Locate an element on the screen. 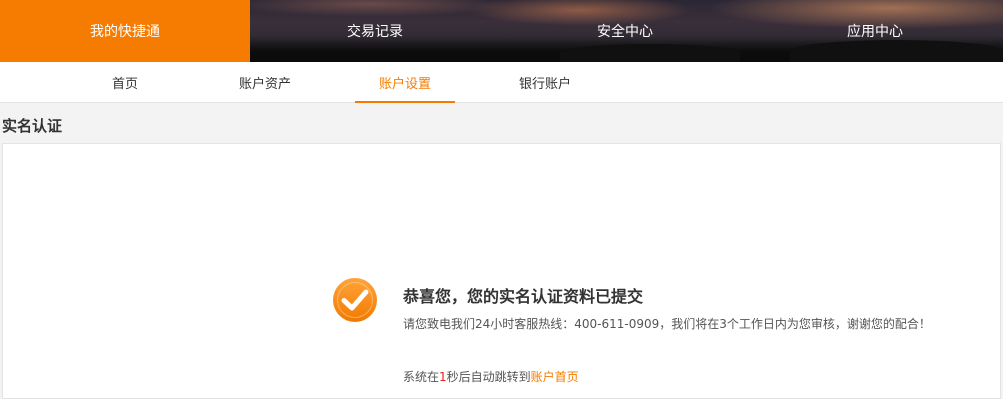  tab-app-center: 应用中心 is located at coordinates (875, 31).